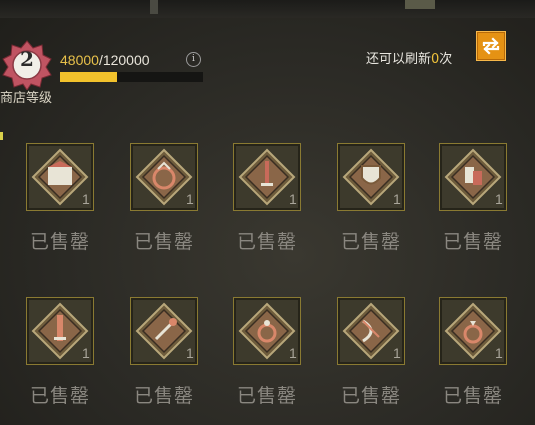 This screenshot has width=535, height=425. I want to click on info-icon: i, so click(193, 59).